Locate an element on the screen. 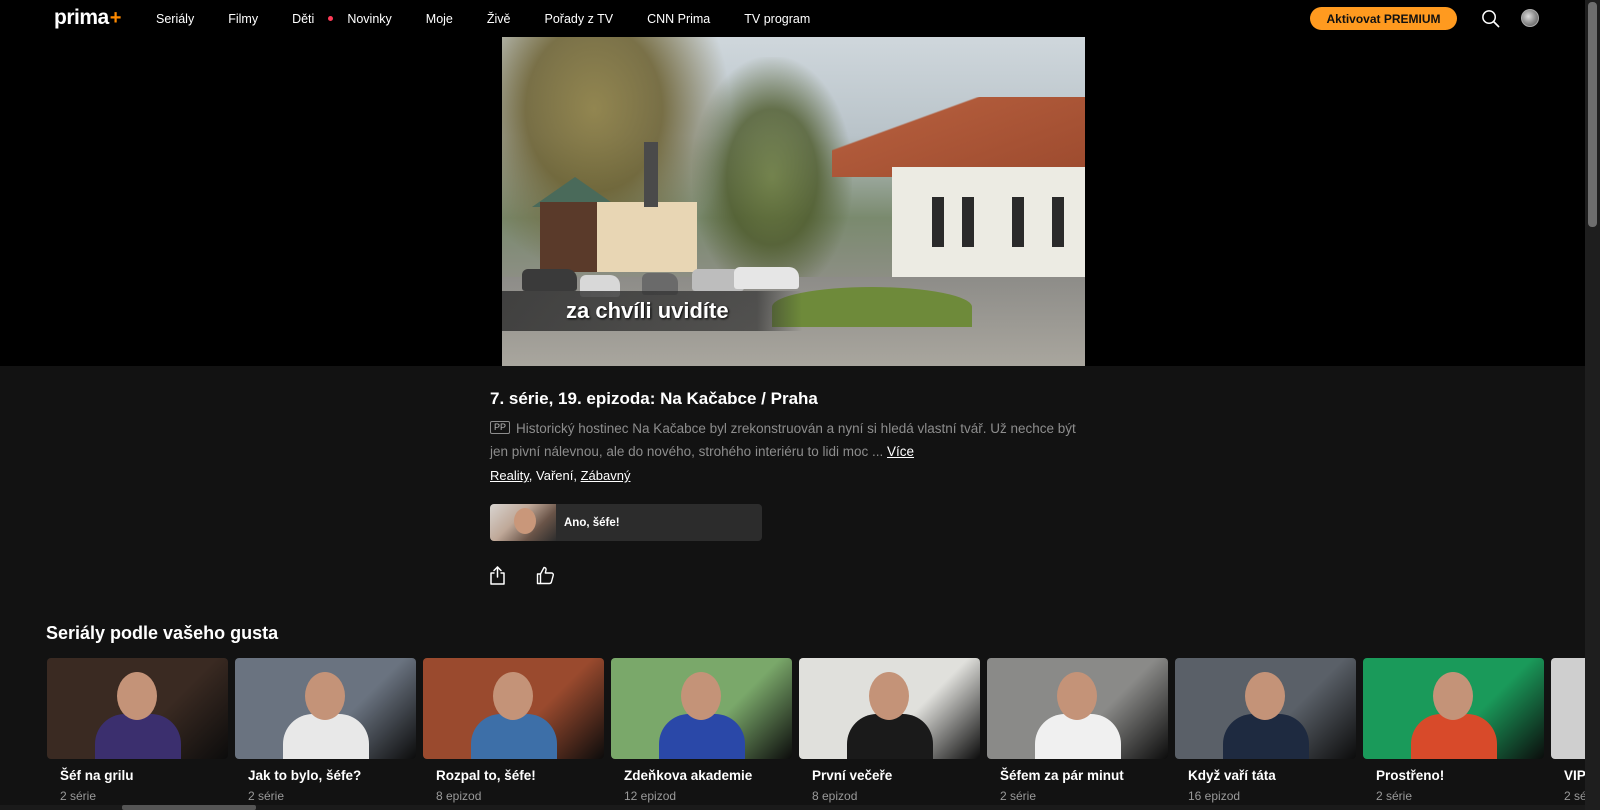 This screenshot has width=1600, height=810. show-card-subtitle: 12 epizod is located at coordinates (650, 796).